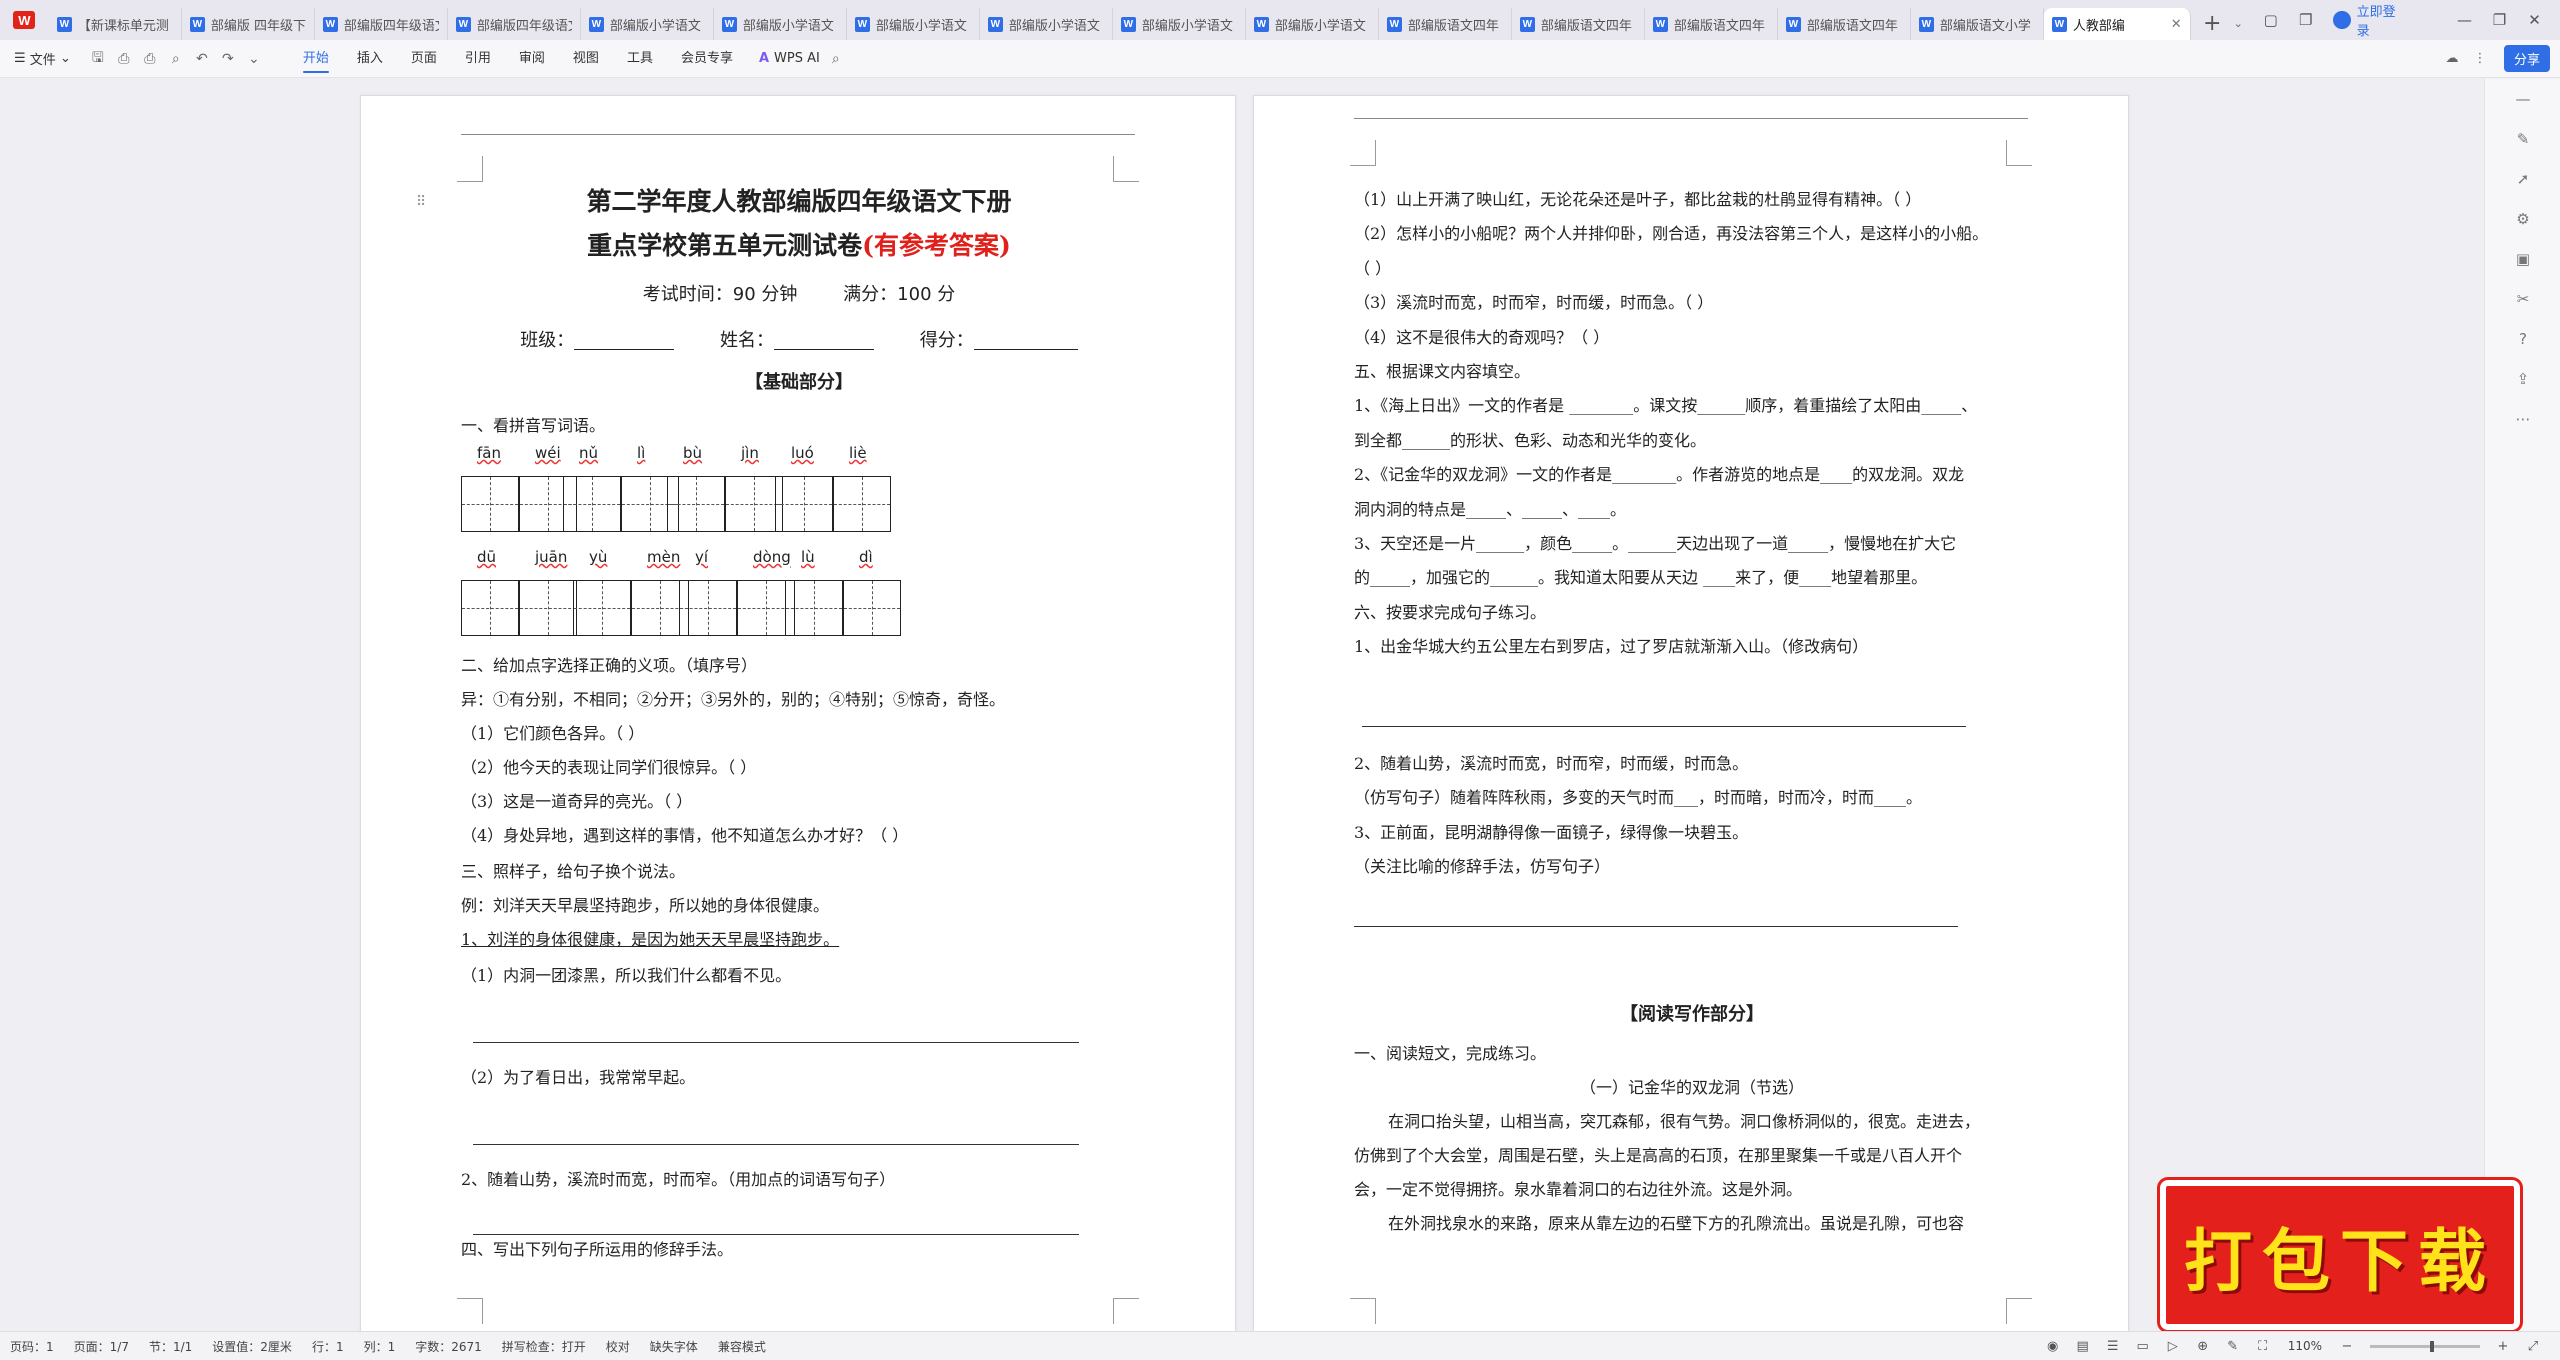  What do you see at coordinates (674, 1346) in the screenshot?
I see `status-missing-font: 缺失字体` at bounding box center [674, 1346].